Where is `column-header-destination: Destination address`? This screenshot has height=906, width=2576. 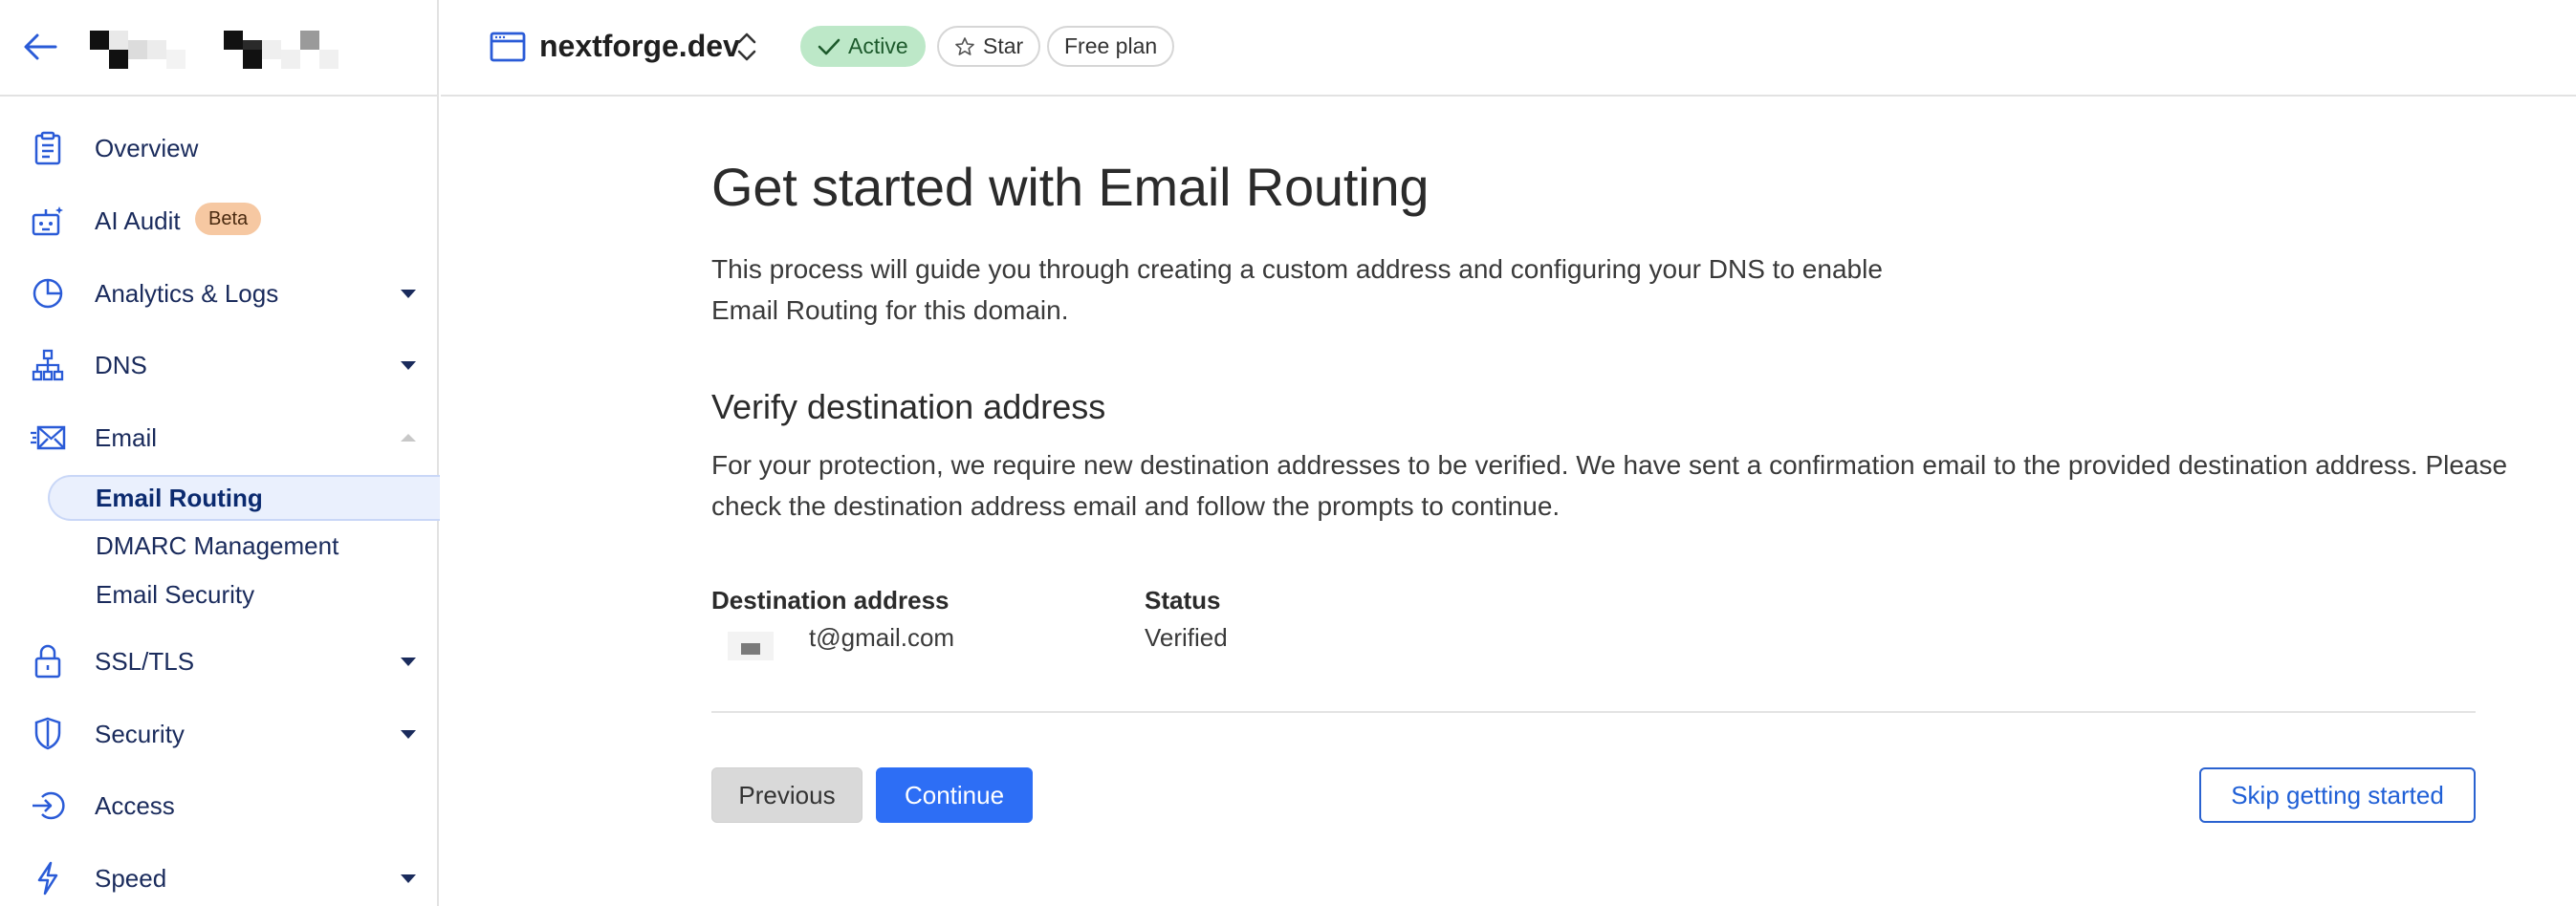 column-header-destination: Destination address is located at coordinates (830, 600).